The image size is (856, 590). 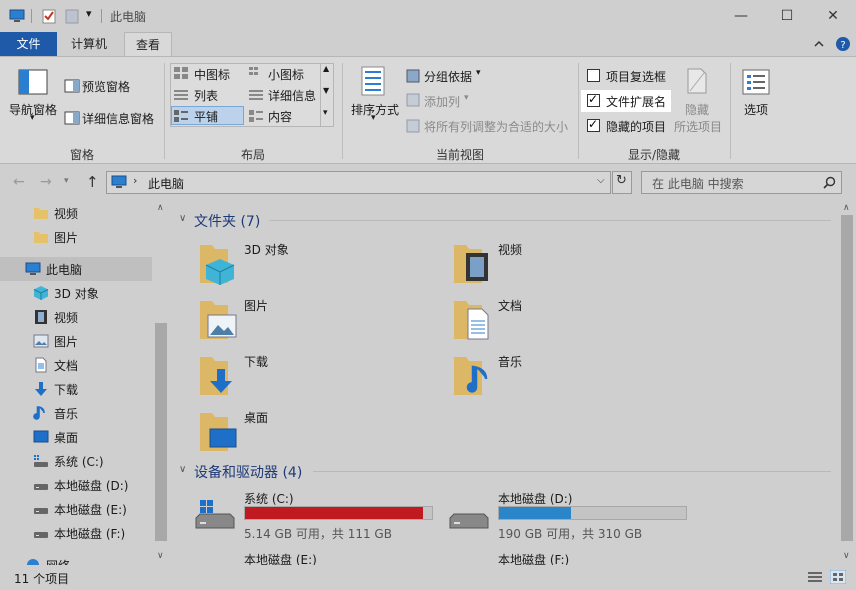 I want to click on tab-file: 文件, so click(x=28, y=44).